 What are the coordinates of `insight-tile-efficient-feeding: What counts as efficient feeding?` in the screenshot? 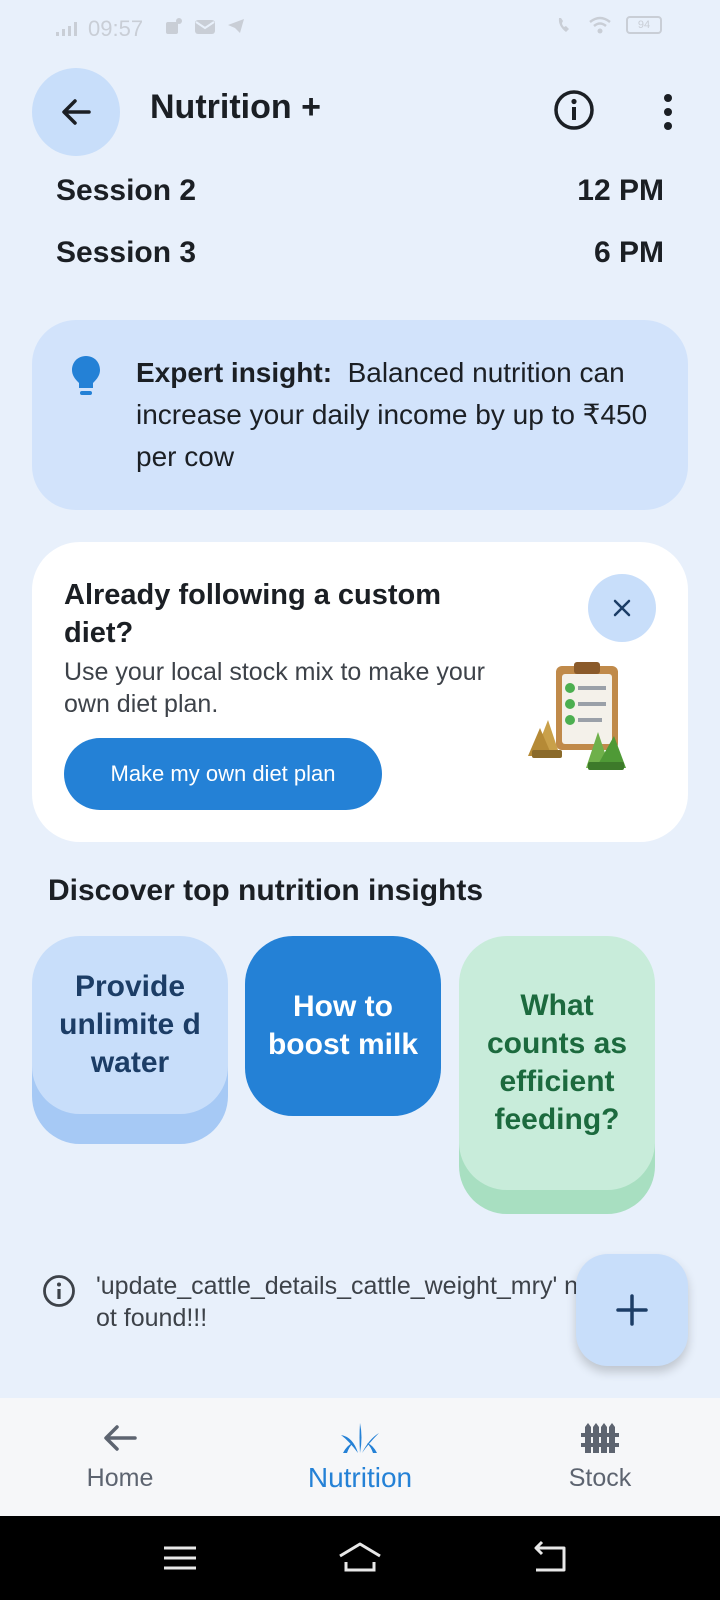 It's located at (557, 1063).